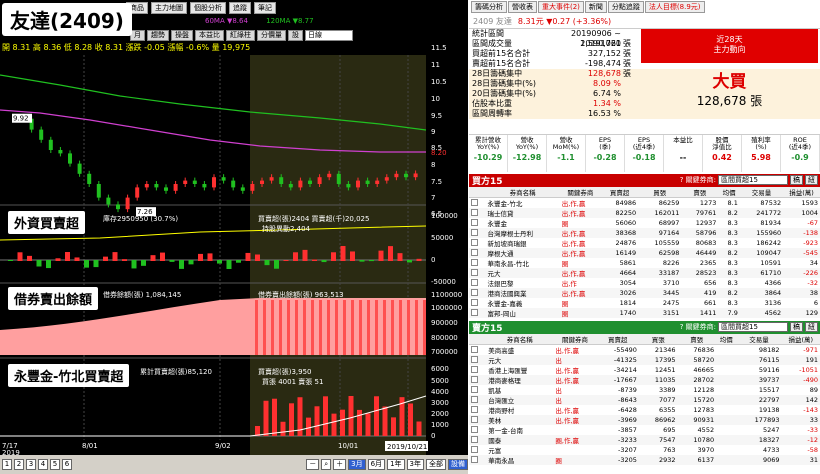  Describe the element at coordinates (644, 293) in the screenshot. I see `table-row: 港商法國興業 出,作,贏 3026 3445 419 8.2 3864 38` at that location.